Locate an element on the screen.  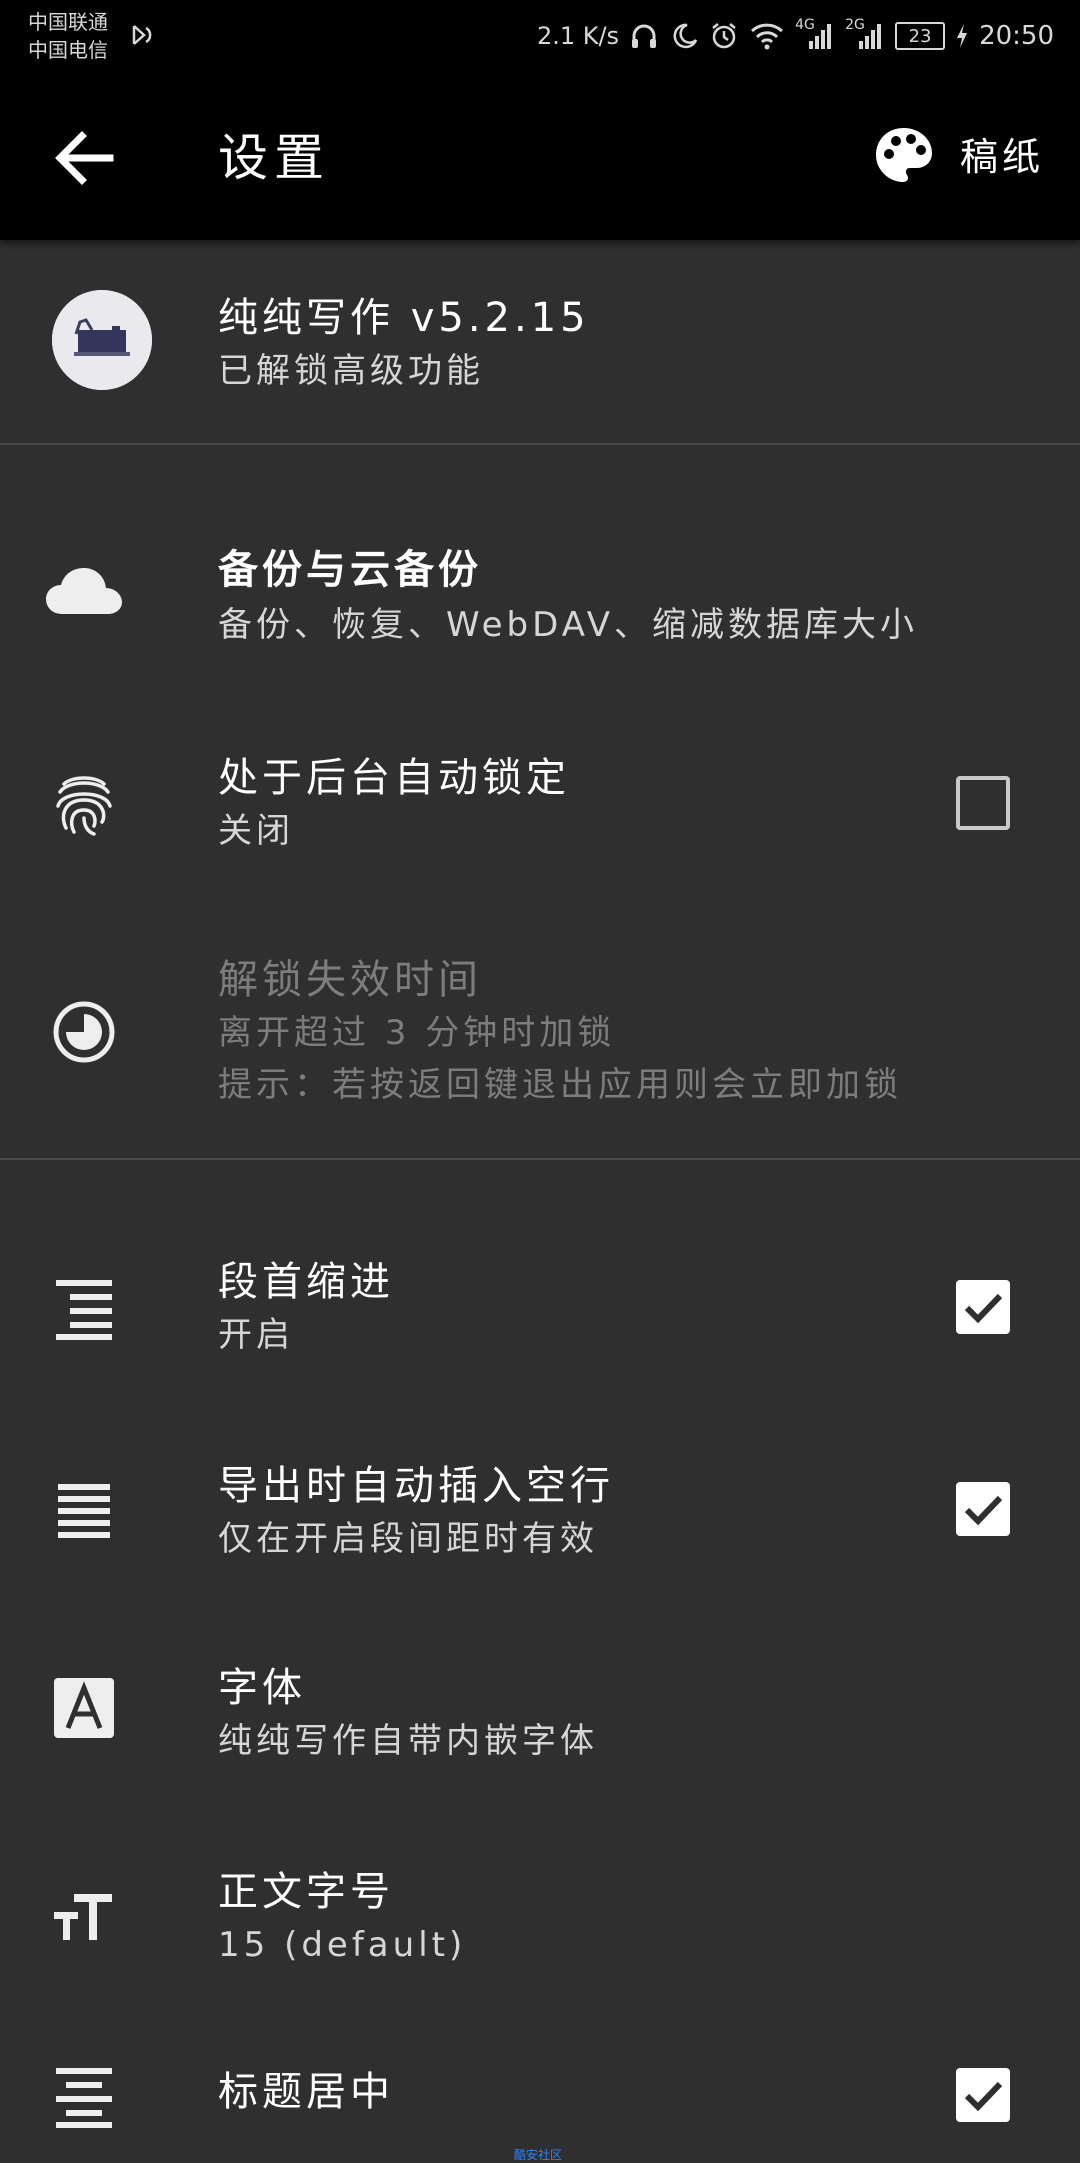
back-button is located at coordinates (84, 158).